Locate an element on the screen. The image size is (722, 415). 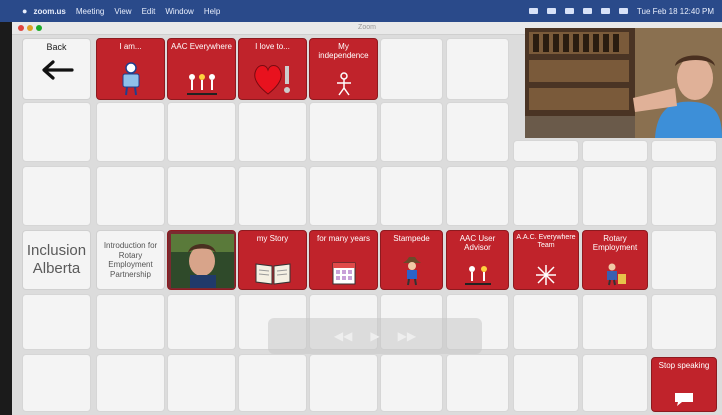
team-icon is located at coordinates (546, 275).